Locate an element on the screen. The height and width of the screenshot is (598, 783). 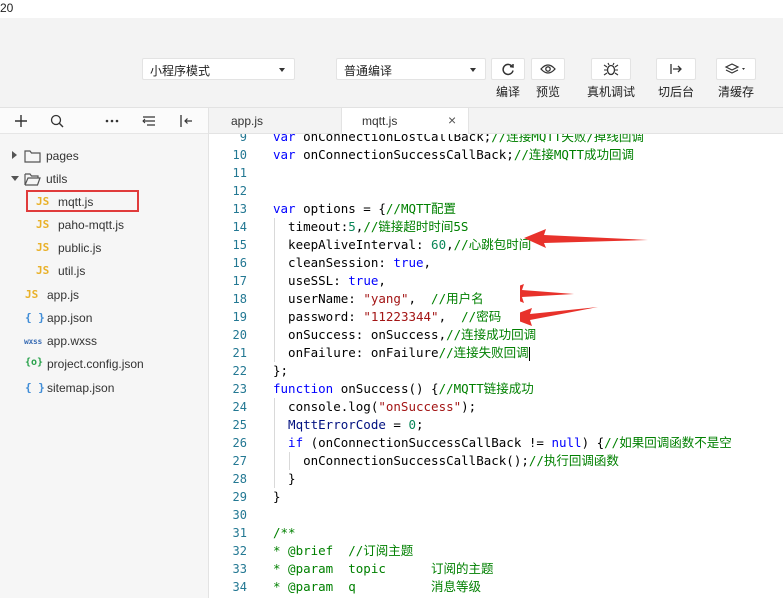
code-token: ; is located at coordinates (420, 424).